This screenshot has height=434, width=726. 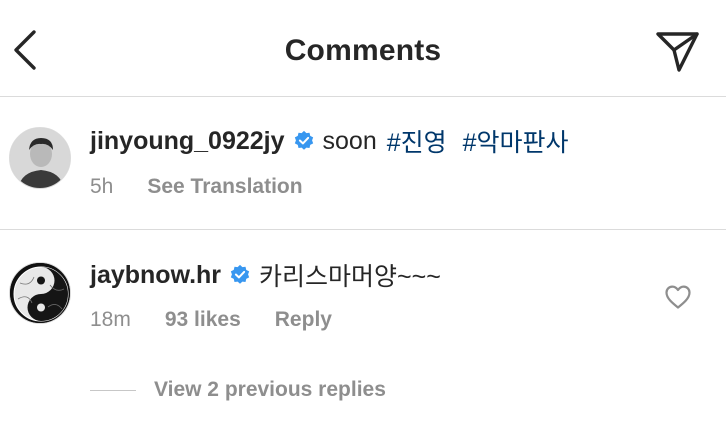 What do you see at coordinates (516, 141) in the screenshot?
I see `hashtag-link: #악마판사` at bounding box center [516, 141].